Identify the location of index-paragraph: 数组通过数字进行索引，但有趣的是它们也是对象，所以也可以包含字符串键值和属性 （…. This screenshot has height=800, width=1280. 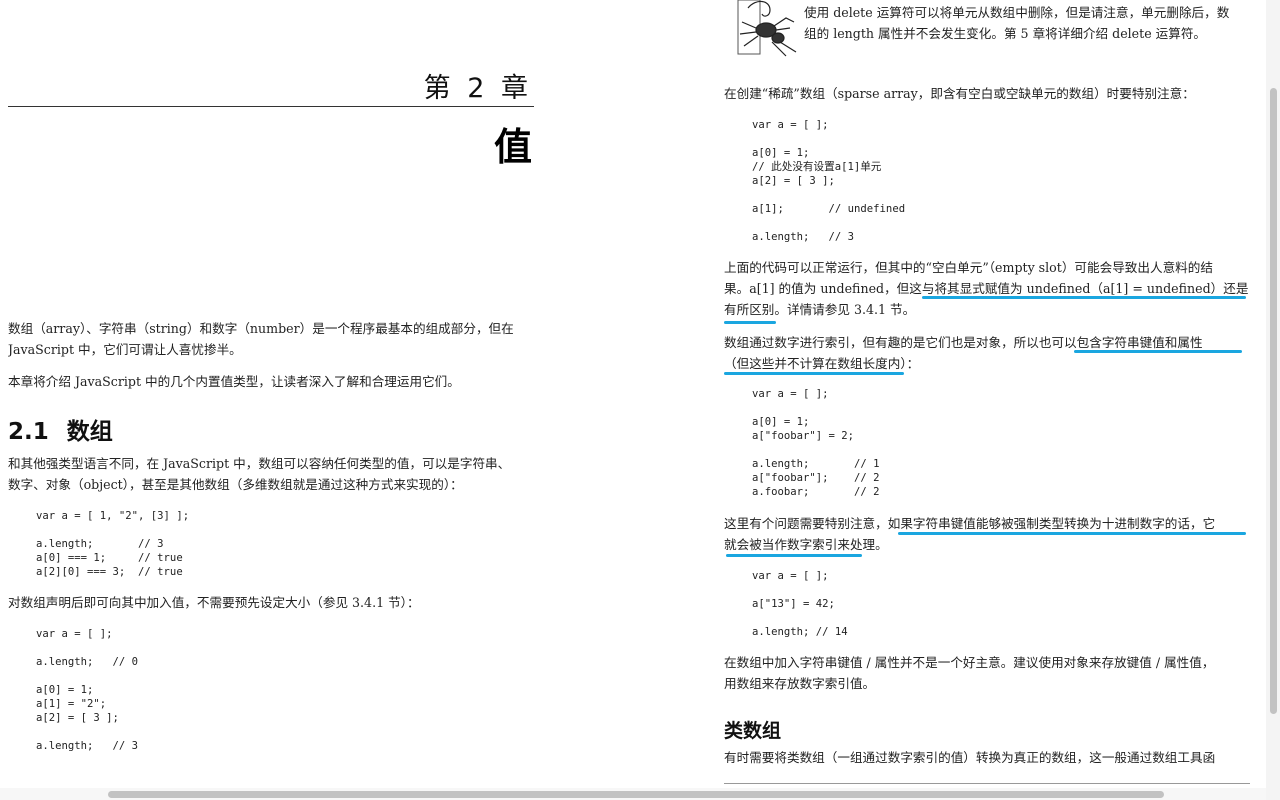
(987, 353).